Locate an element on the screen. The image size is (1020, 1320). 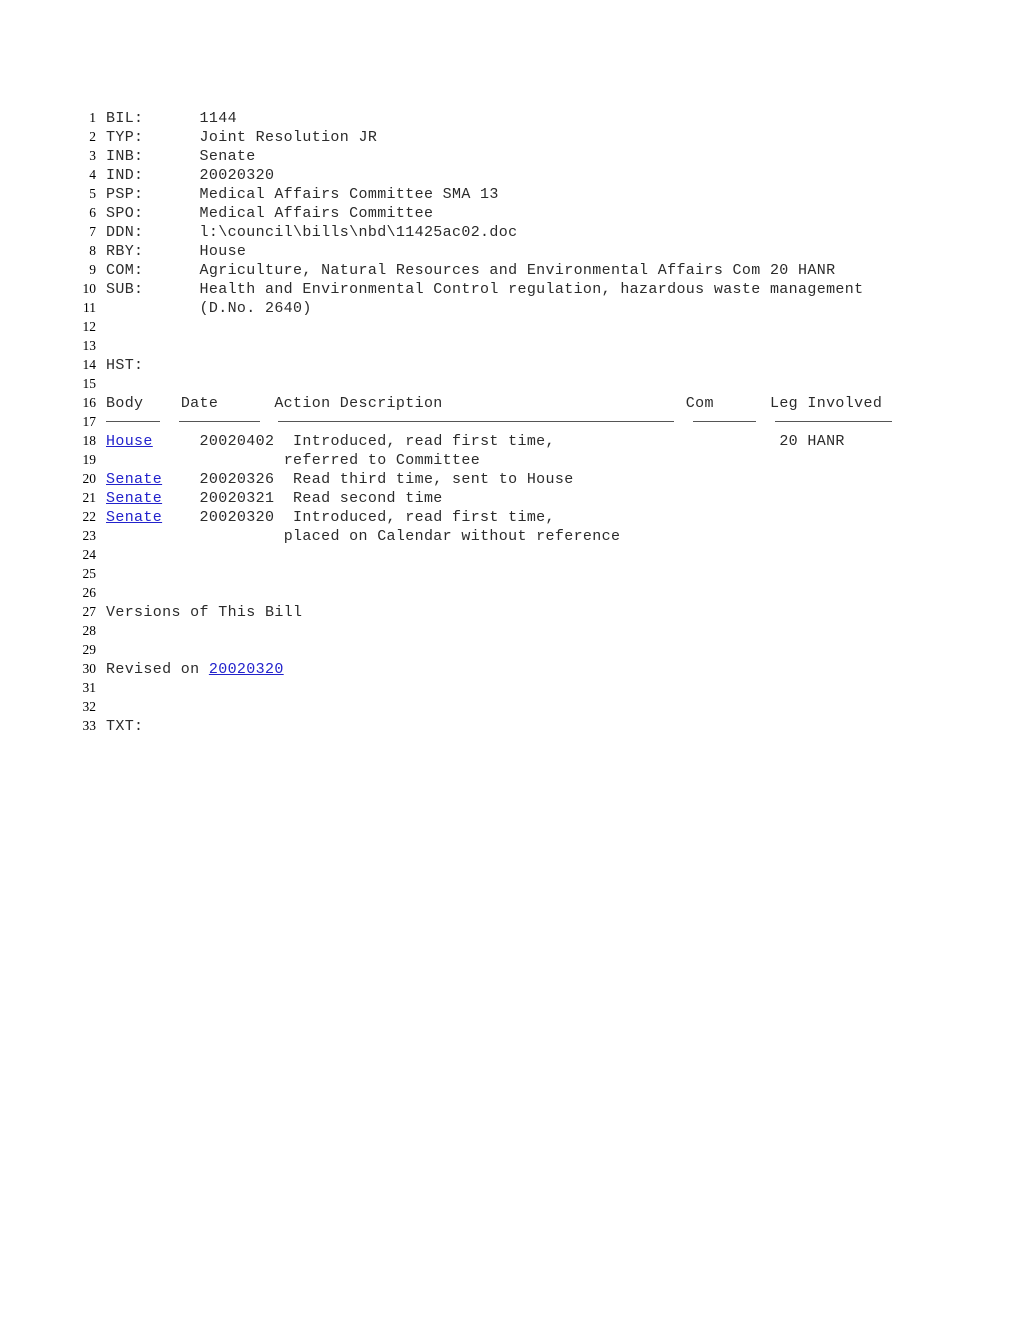
line-13: 13 is located at coordinates (512, 345).